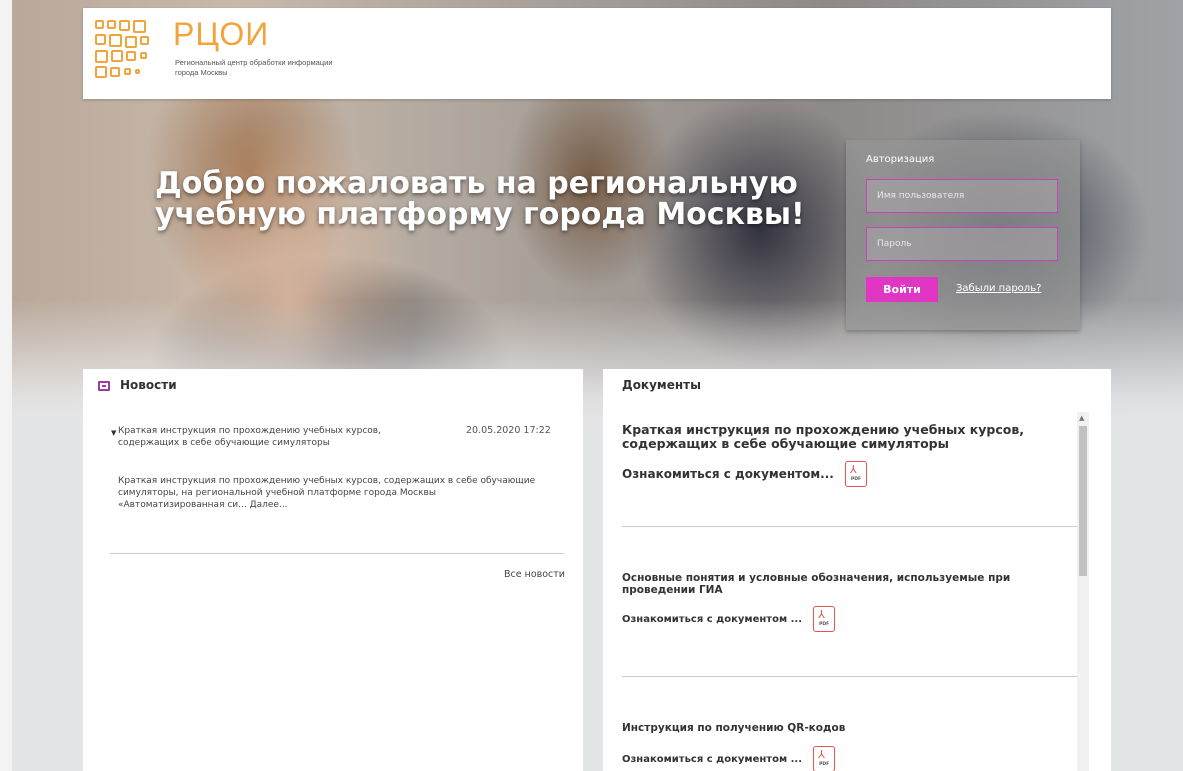 The image size is (1183, 771). I want to click on scroll-up-icon: ▲, so click(1081, 418).